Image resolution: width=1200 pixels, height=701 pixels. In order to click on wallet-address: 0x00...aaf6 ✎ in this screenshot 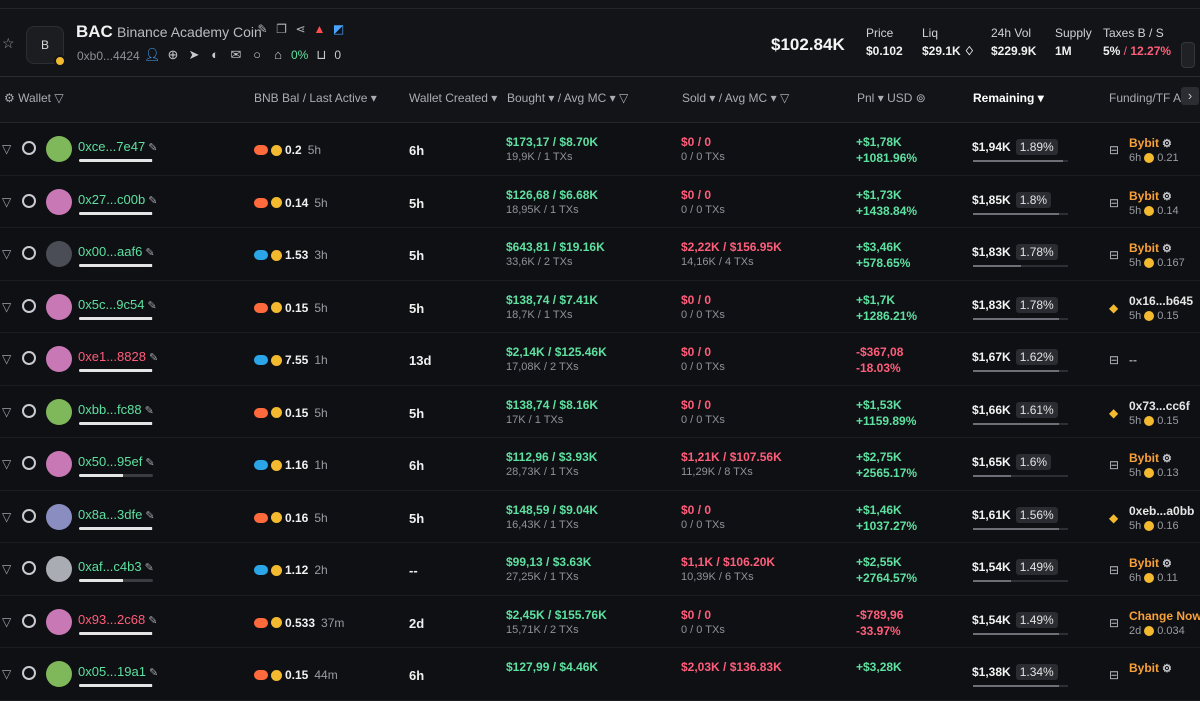, I will do `click(116, 251)`.